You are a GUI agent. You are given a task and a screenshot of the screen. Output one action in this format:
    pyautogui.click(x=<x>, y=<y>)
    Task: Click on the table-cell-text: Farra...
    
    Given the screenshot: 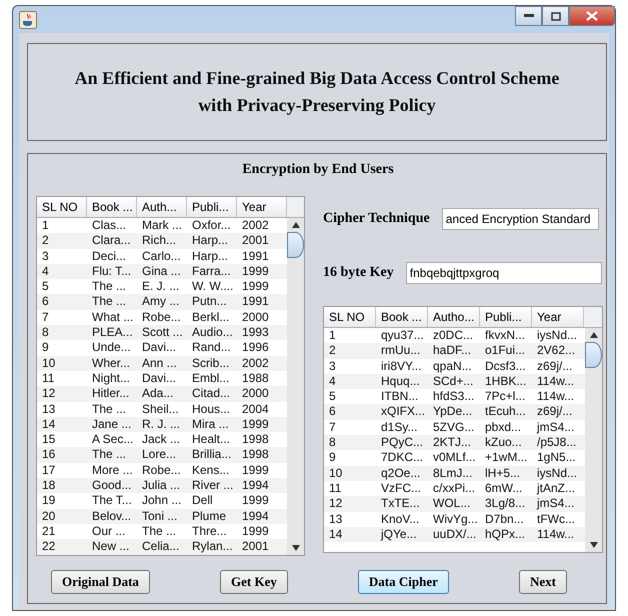 What is the action you would take?
    pyautogui.click(x=211, y=272)
    